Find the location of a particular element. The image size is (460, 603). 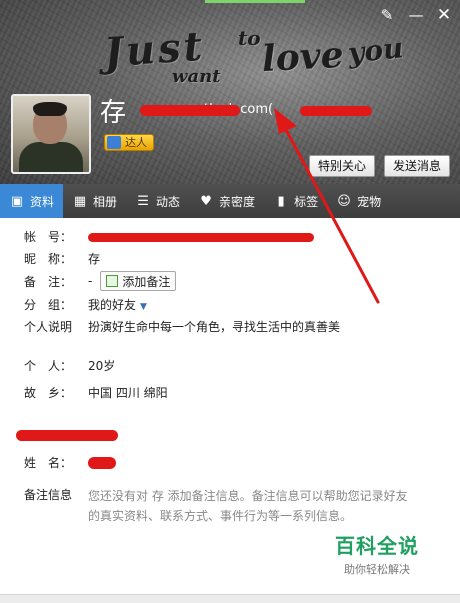

annotation-arrow is located at coordinates (327, 206).